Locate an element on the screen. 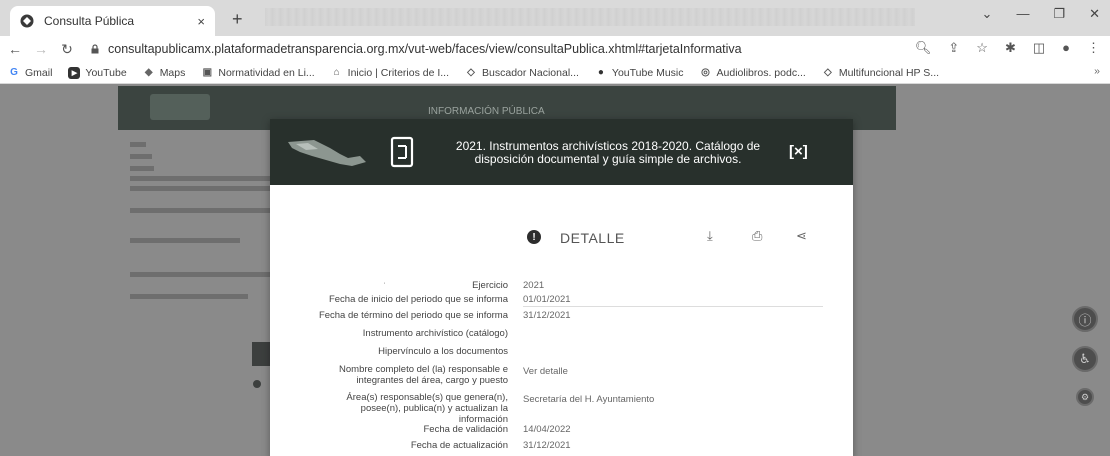  share-icon: ⇪ is located at coordinates (953, 48).